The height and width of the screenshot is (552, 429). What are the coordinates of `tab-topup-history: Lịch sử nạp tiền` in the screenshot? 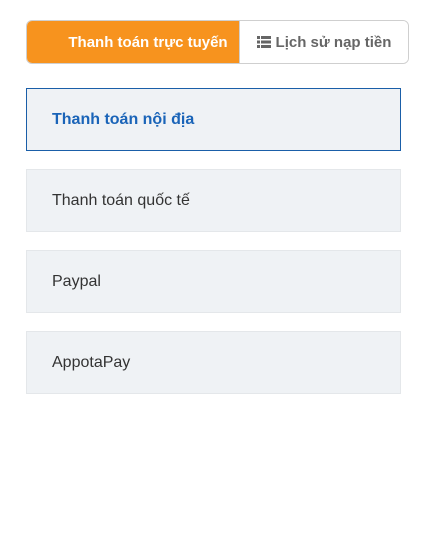 It's located at (323, 42).